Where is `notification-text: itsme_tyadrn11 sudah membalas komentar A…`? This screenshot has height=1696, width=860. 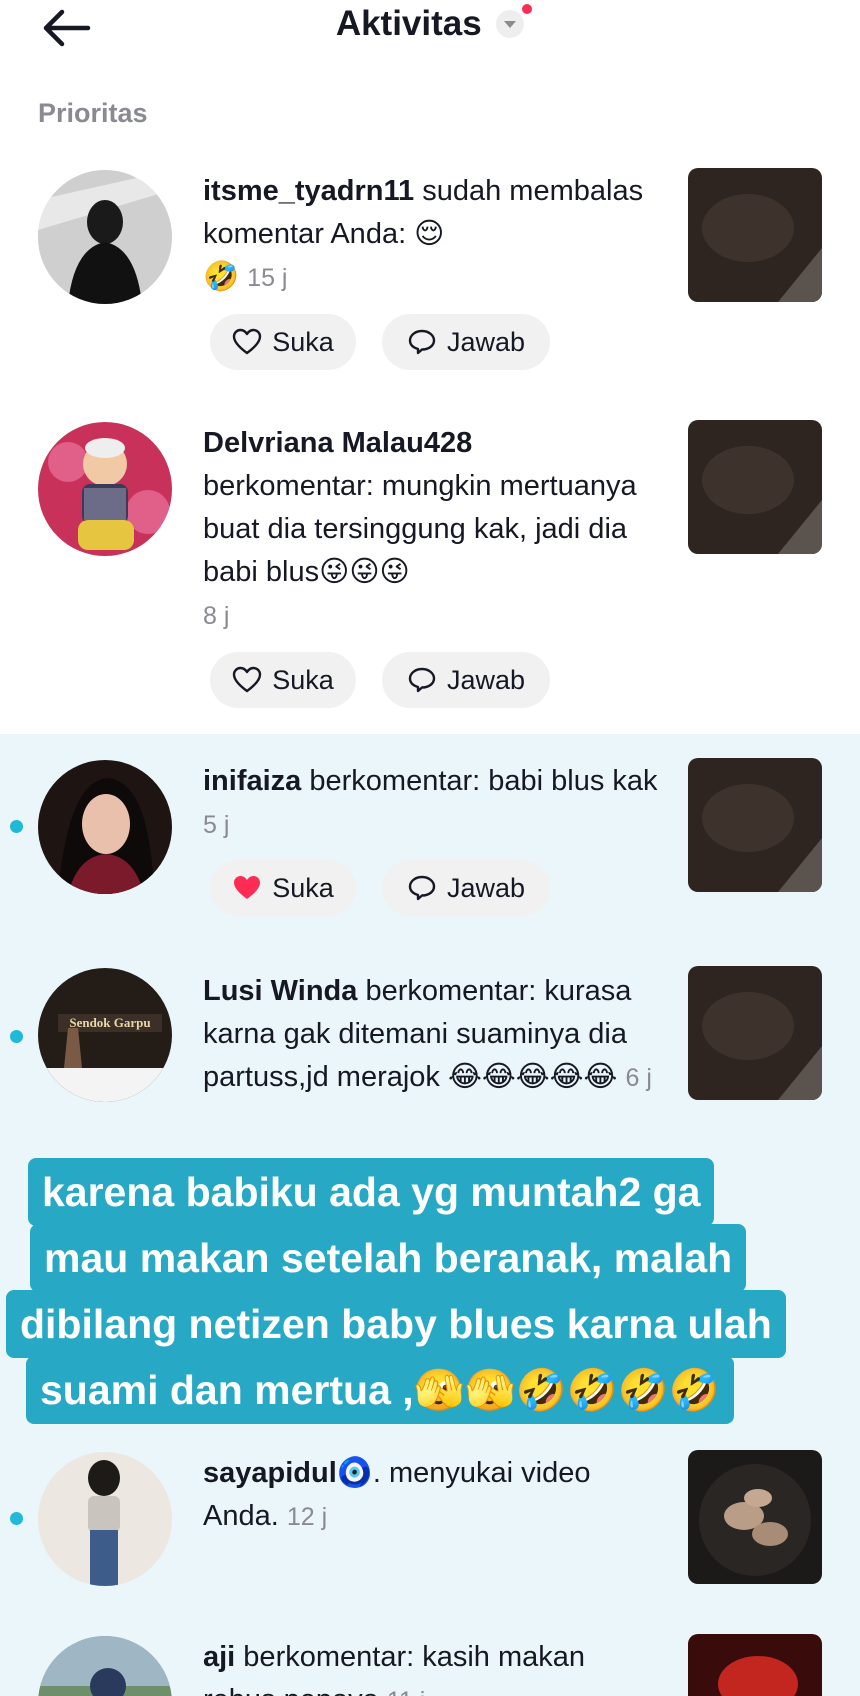 notification-text: itsme_tyadrn11 sudah membalas komentar A… is located at coordinates (433, 235).